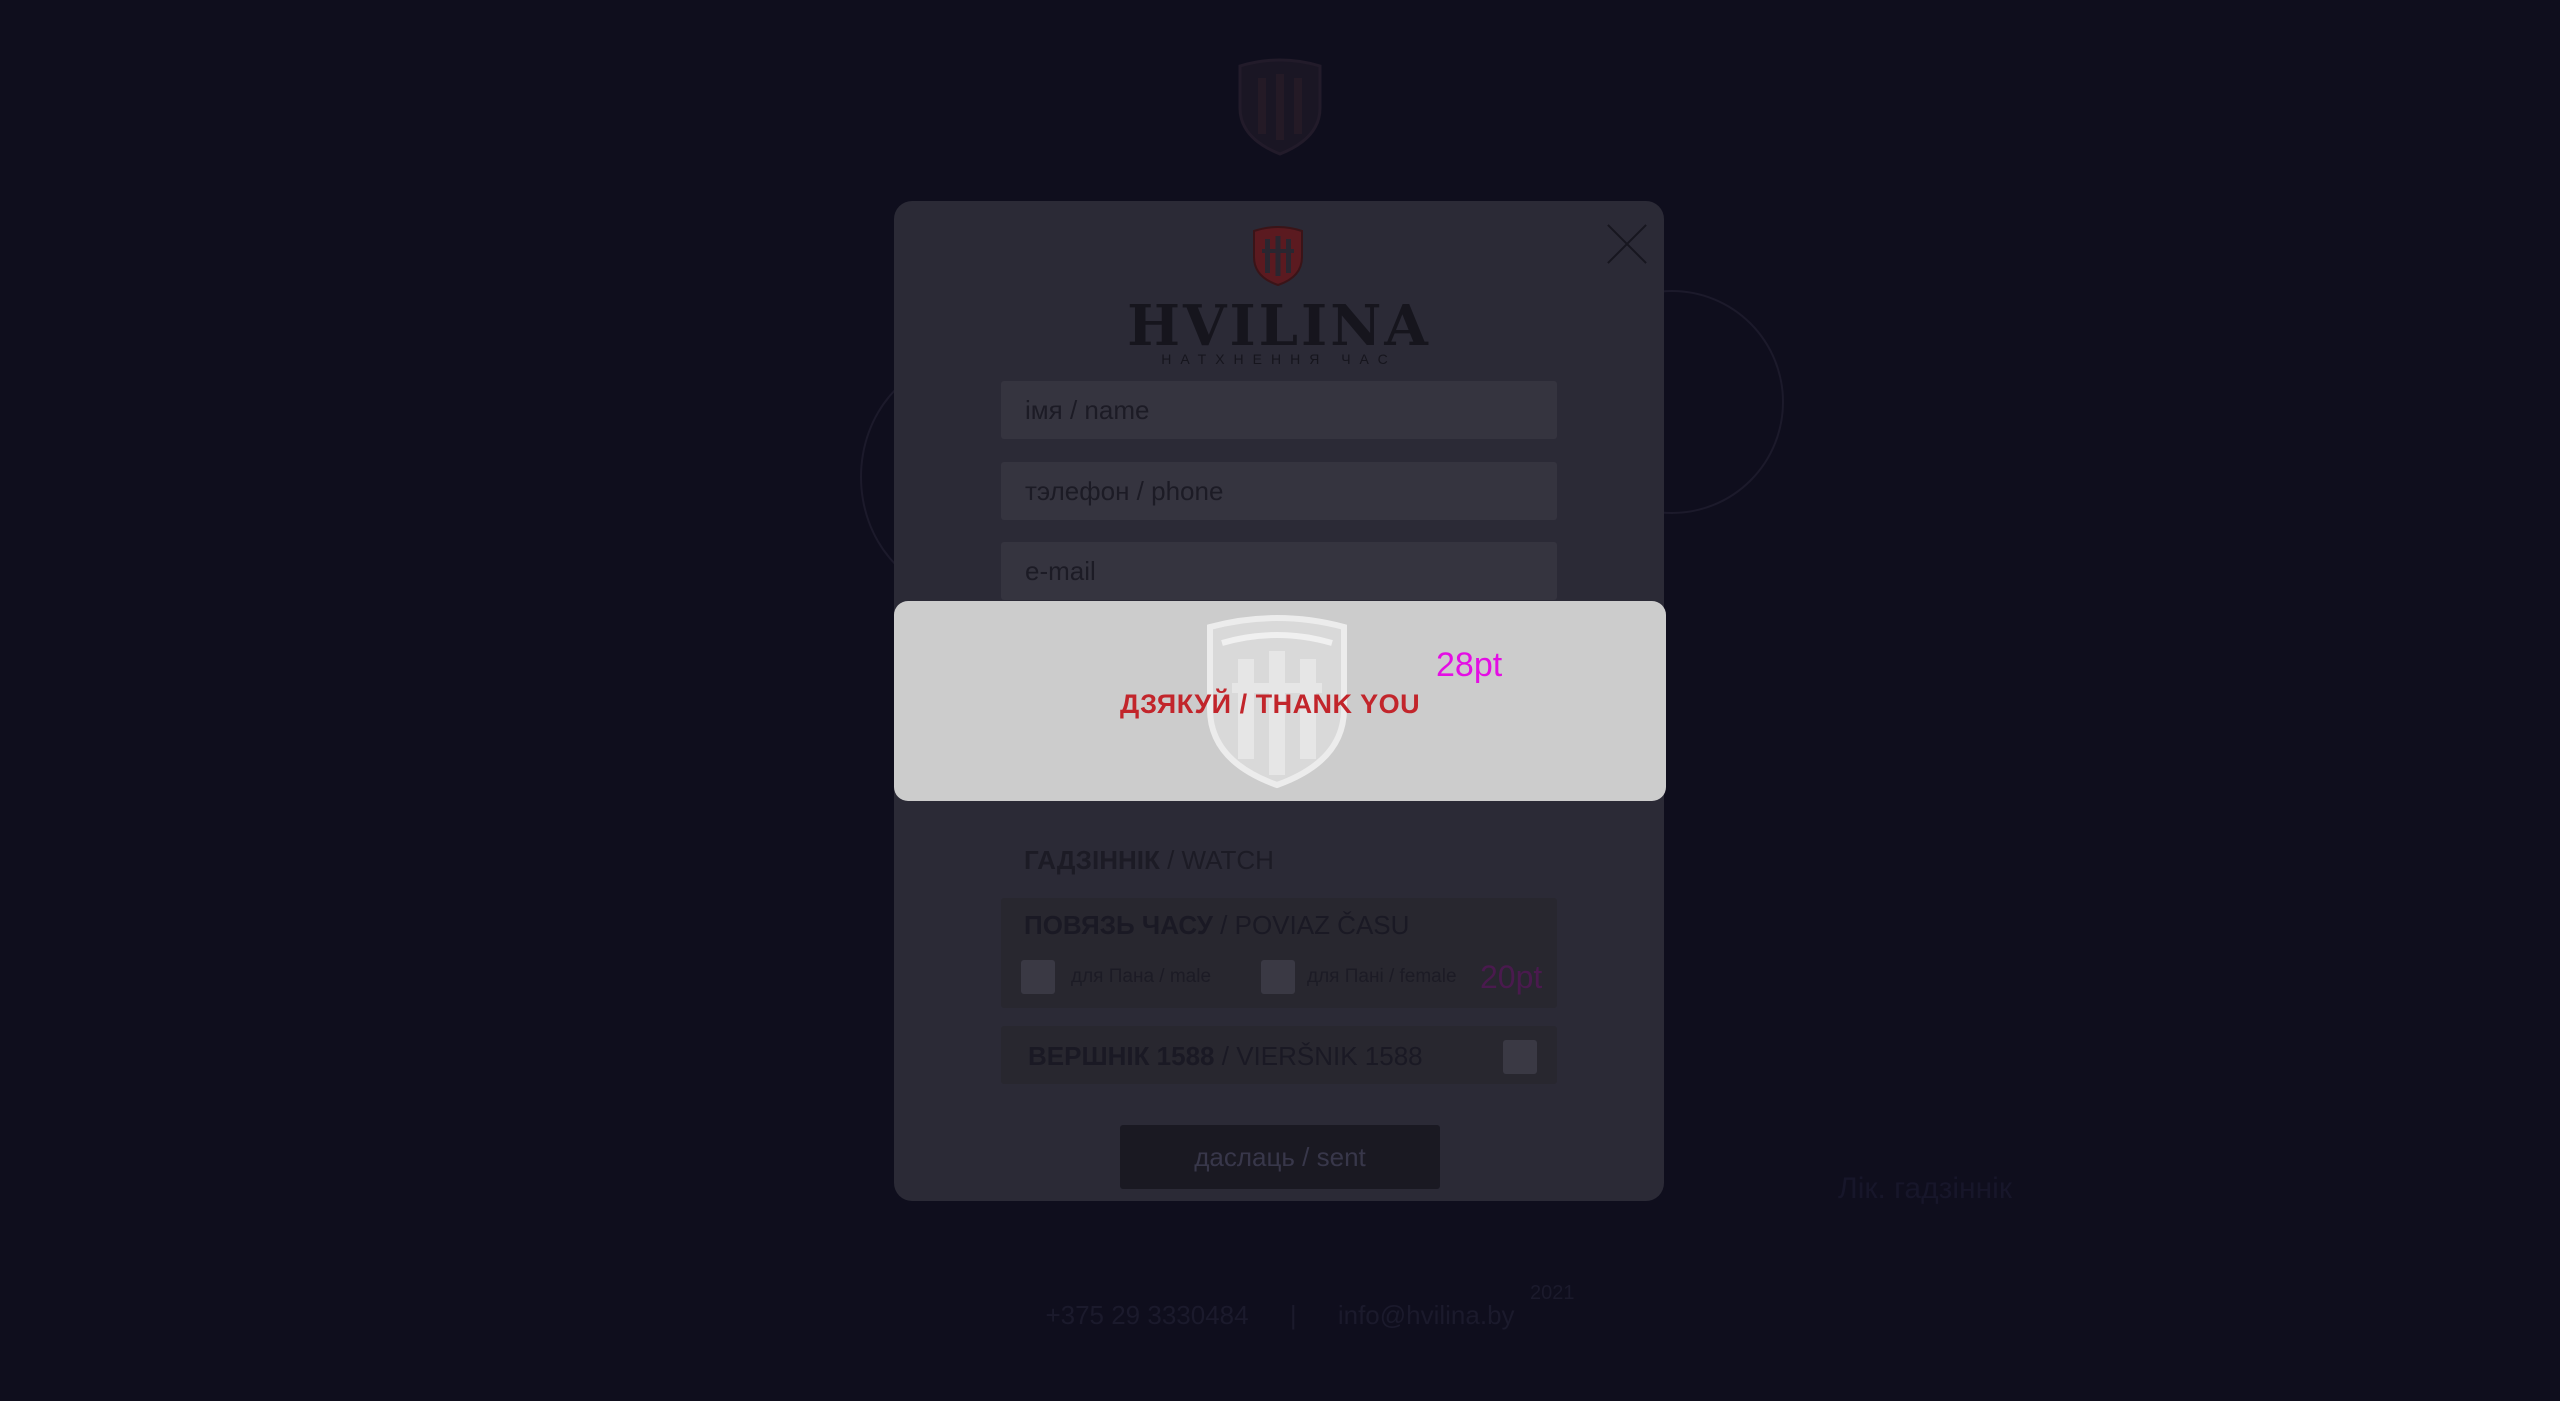  I want to click on male-option-label: для Пана / male, so click(1141, 976).